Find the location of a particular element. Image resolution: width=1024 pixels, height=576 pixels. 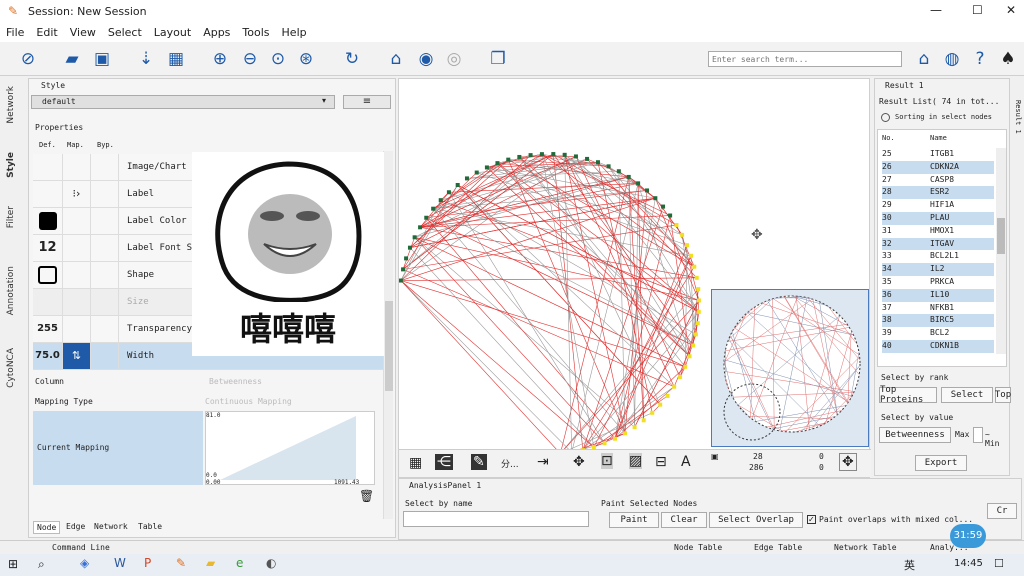

trash-icon: 🗑 is located at coordinates (366, 496).